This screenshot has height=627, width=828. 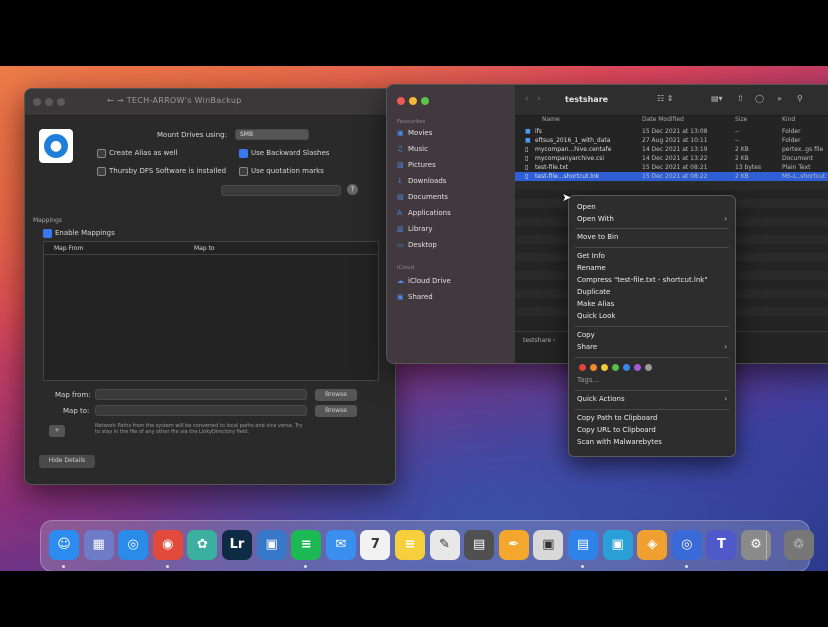 I want to click on tag-icon: ◯, so click(x=759, y=98).